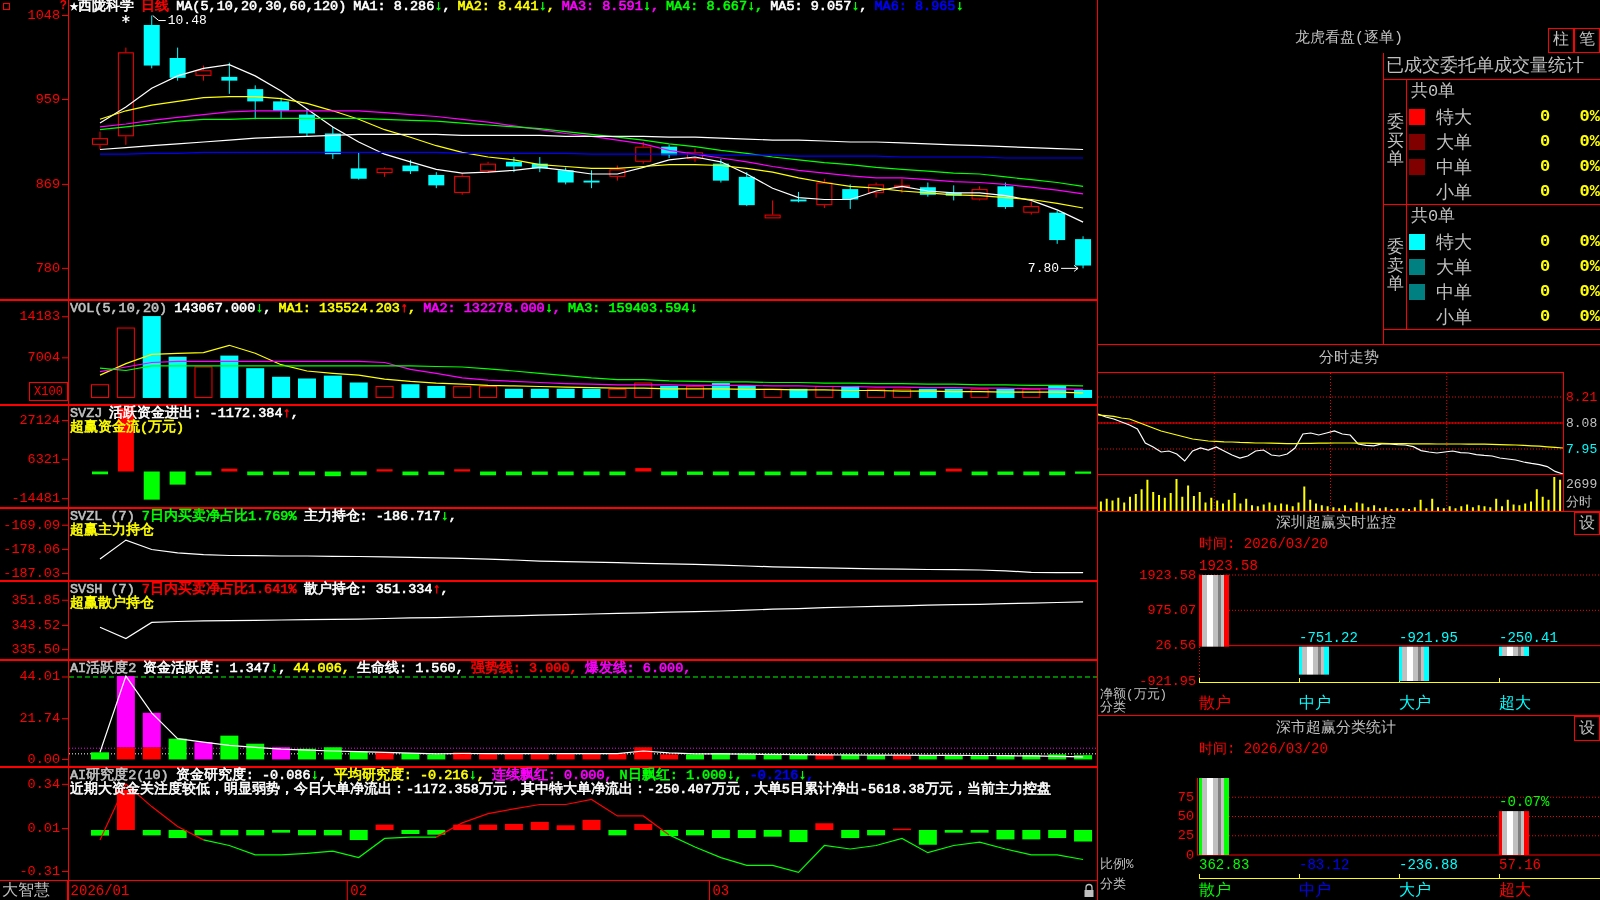 This screenshot has width=1600, height=900. Describe the element at coordinates (1395, 267) in the screenshot. I see `group-label: 委卖单` at that location.